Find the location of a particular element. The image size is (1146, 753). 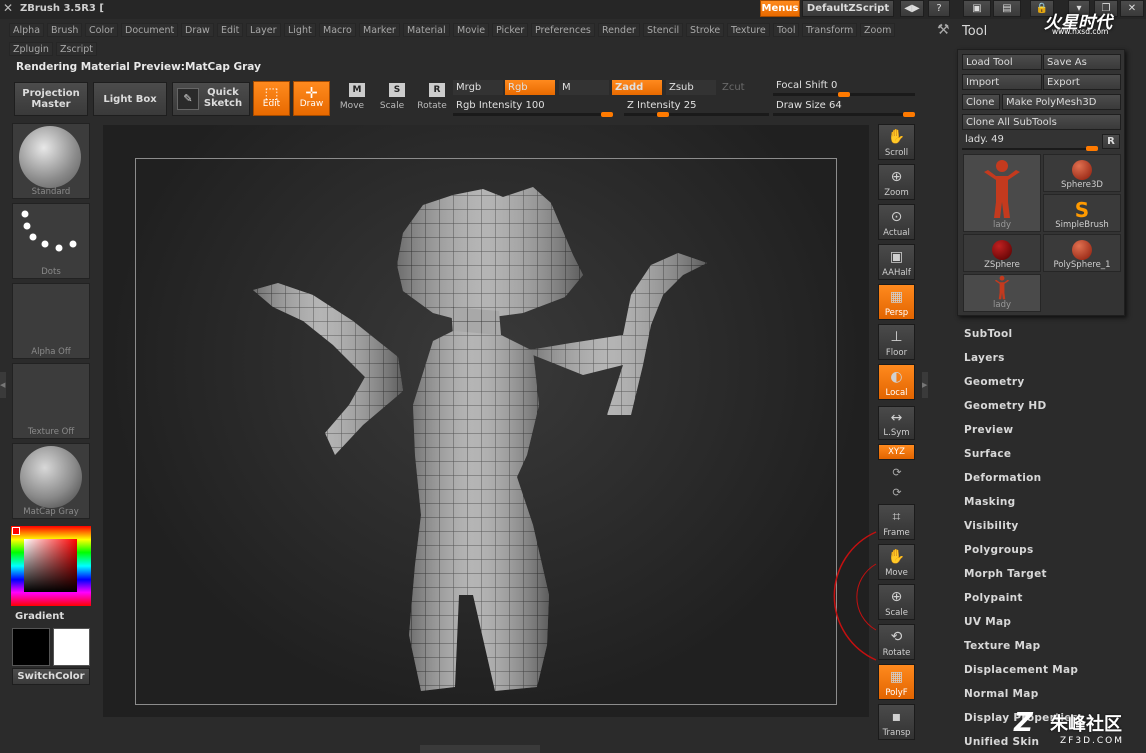

z-intensity-slider is located at coordinates (696, 114).